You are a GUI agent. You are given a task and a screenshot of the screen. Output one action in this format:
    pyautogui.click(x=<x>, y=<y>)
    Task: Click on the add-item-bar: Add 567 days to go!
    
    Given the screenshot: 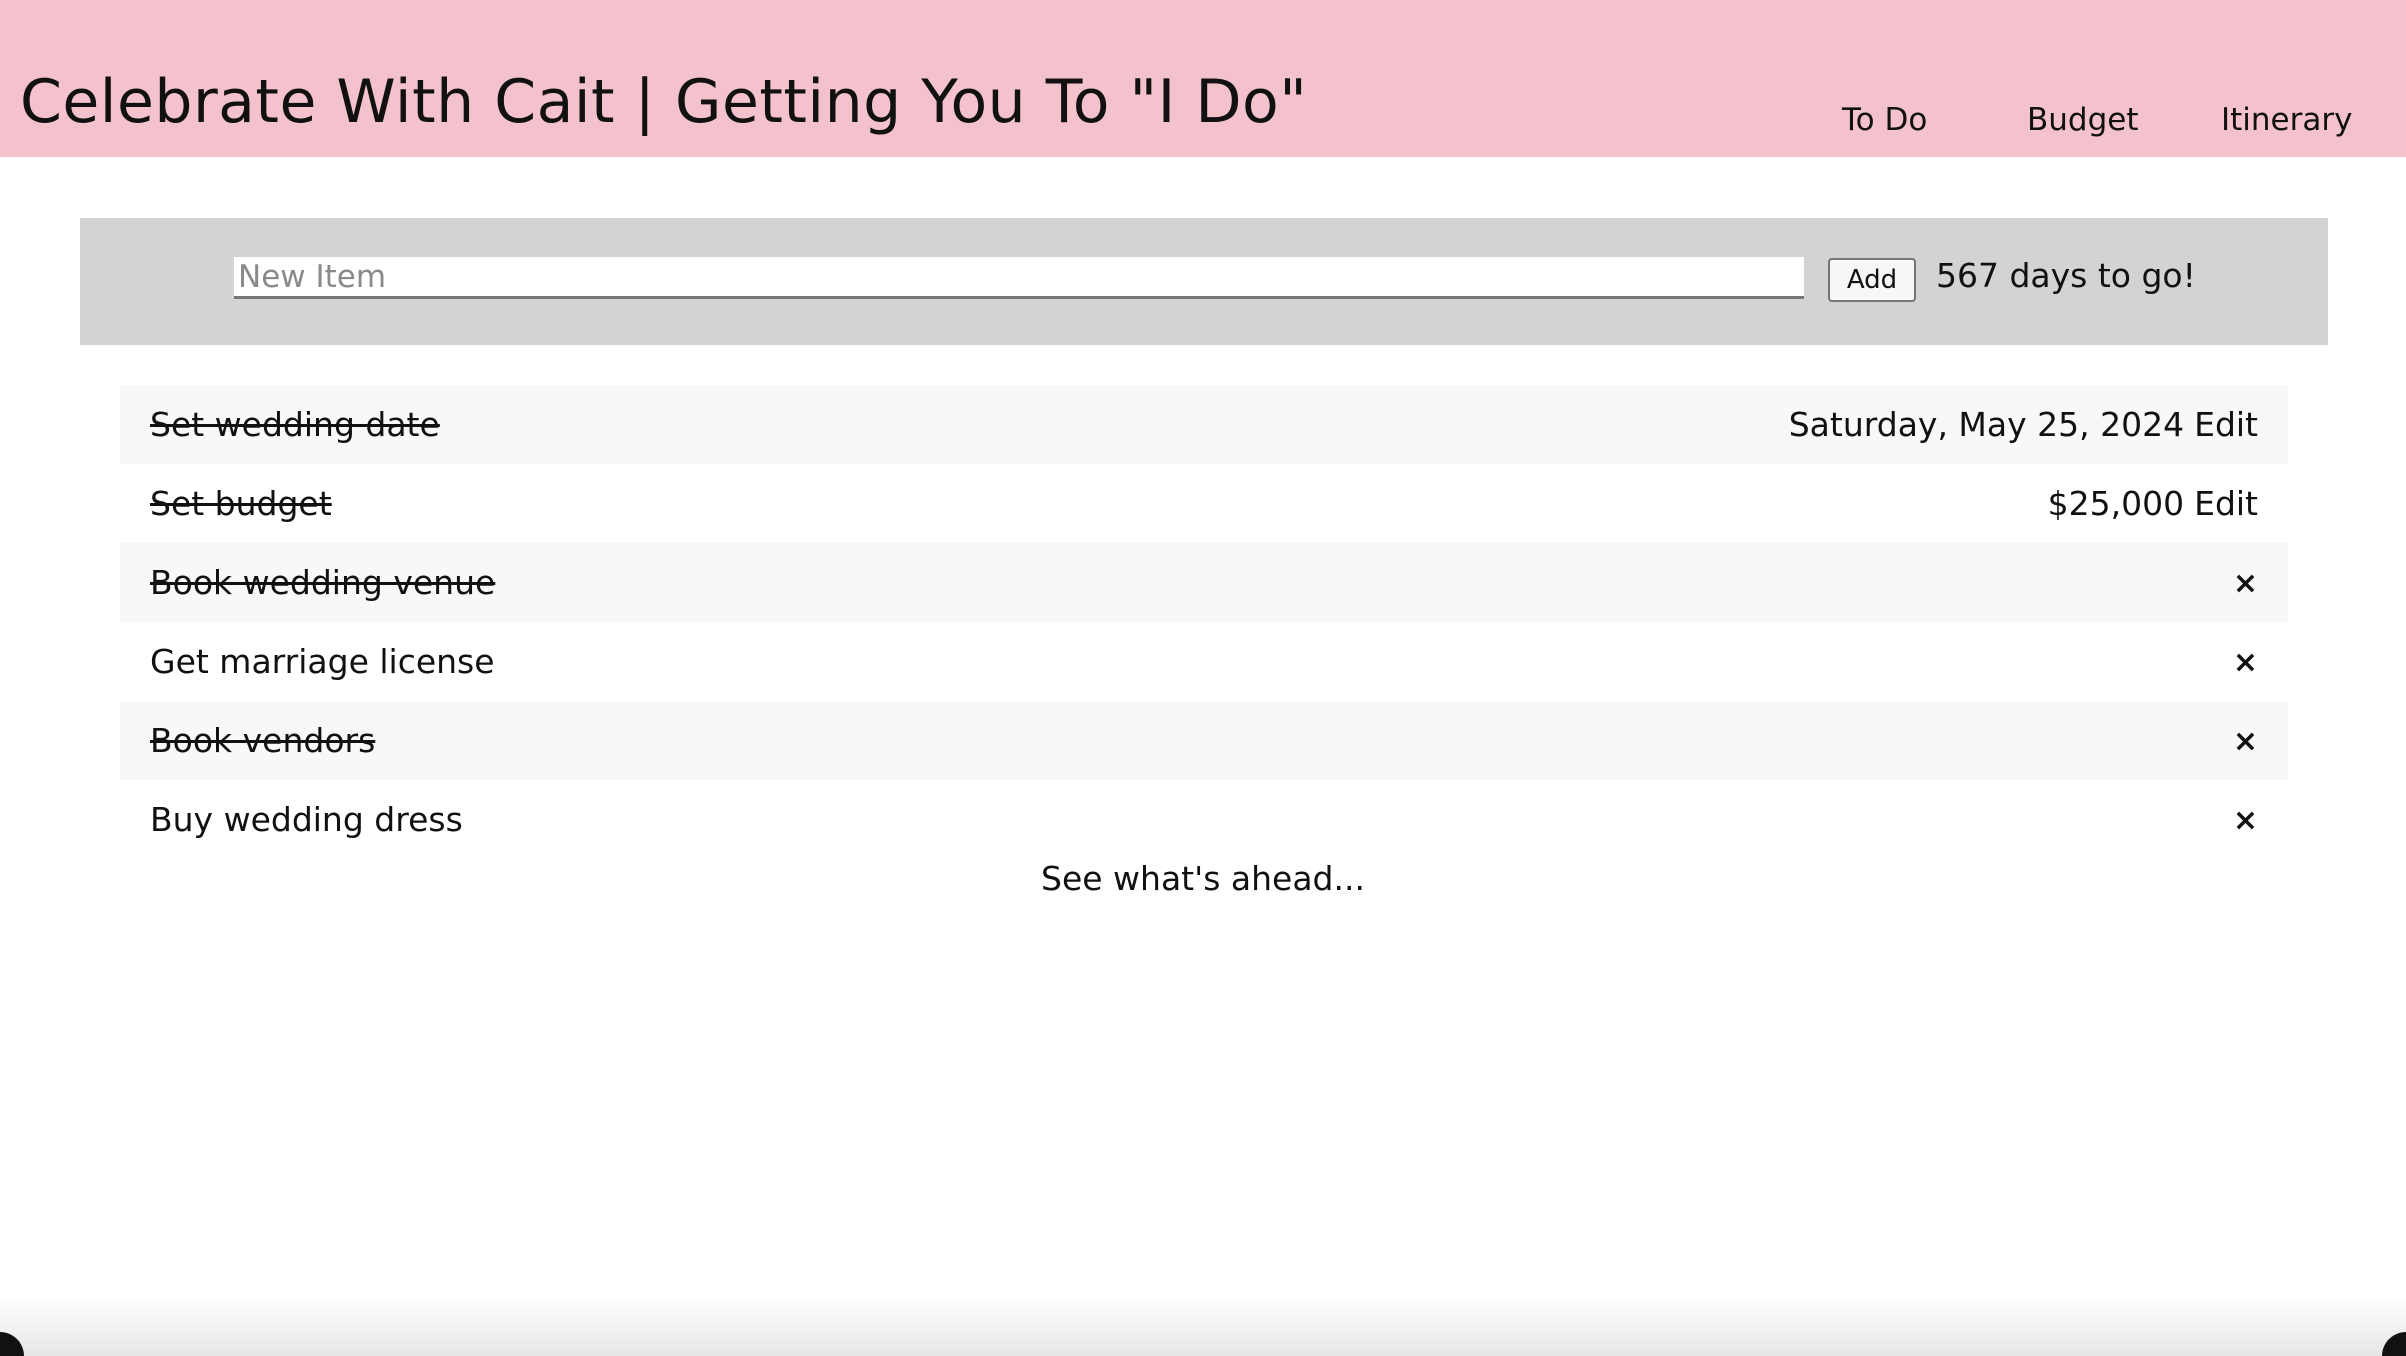 What is the action you would take?
    pyautogui.click(x=1204, y=281)
    